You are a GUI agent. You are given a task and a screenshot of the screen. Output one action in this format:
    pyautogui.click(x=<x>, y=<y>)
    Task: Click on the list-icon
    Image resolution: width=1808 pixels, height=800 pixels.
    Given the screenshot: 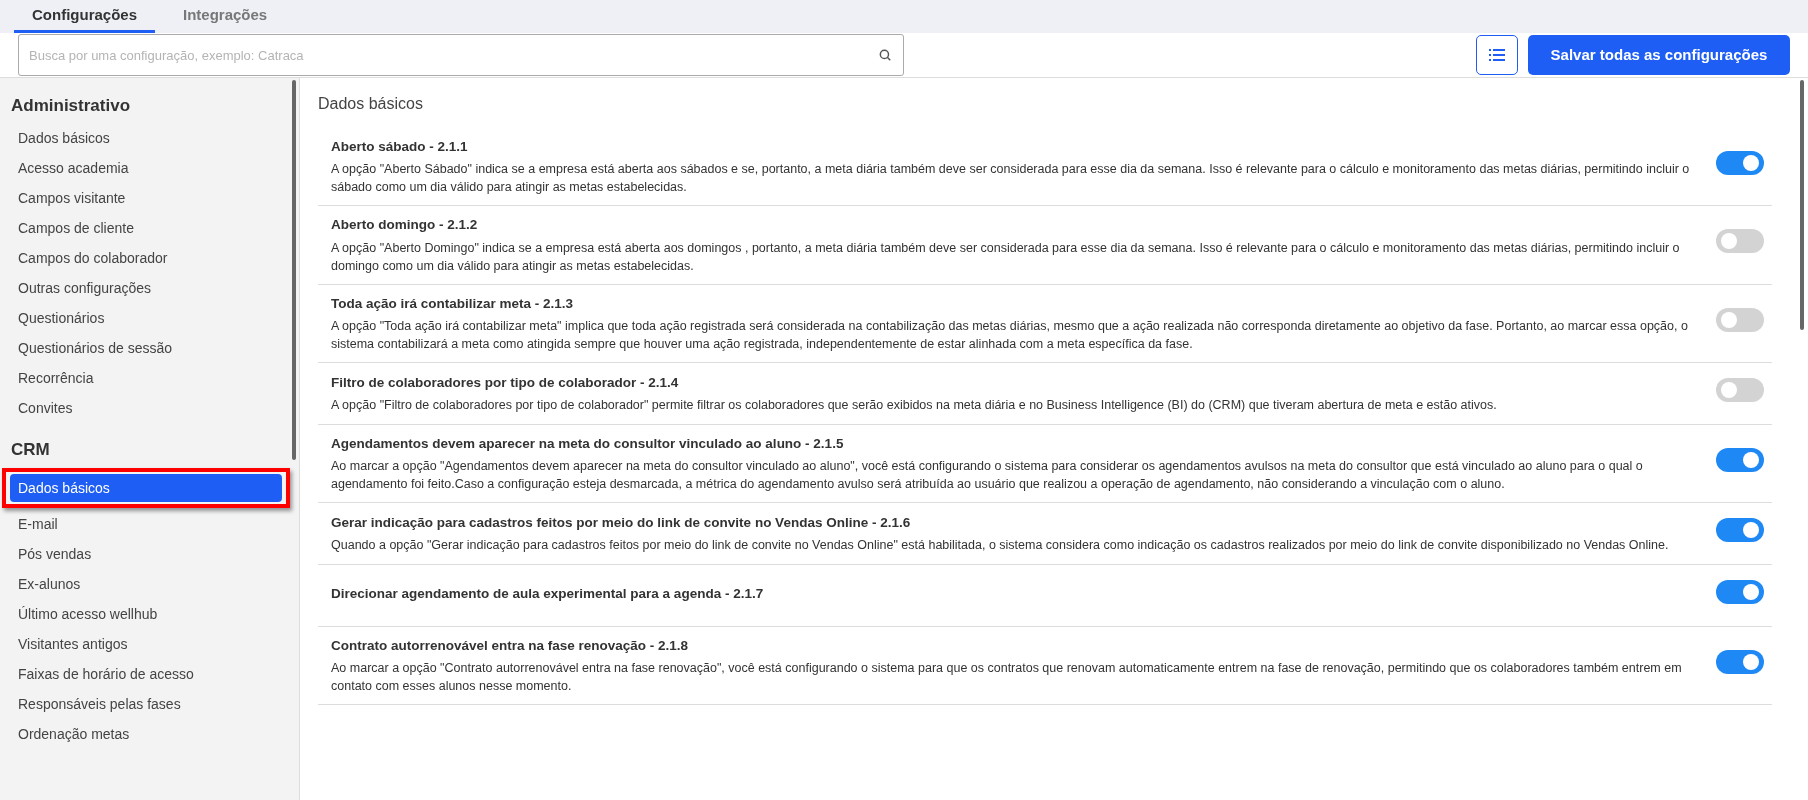 What is the action you would take?
    pyautogui.click(x=1497, y=55)
    